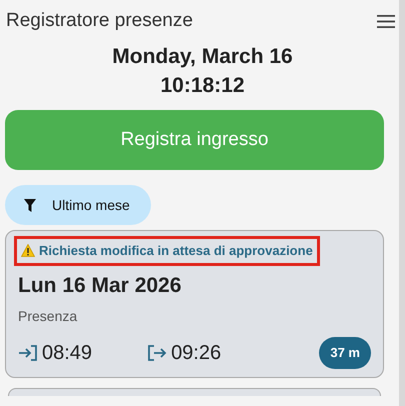 The width and height of the screenshot is (405, 406). Describe the element at coordinates (48, 316) in the screenshot. I see `record-type: Presenza` at that location.